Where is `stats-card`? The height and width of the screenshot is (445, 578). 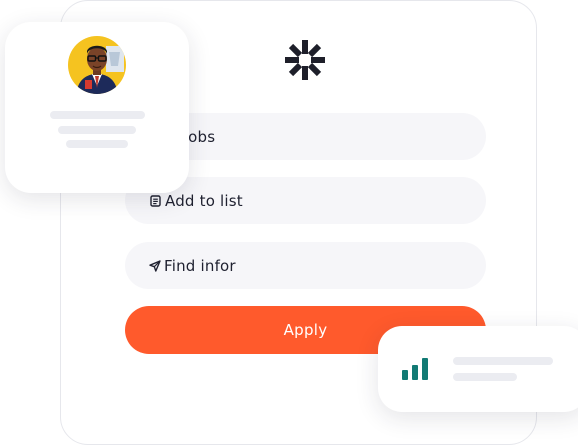 stats-card is located at coordinates (478, 369).